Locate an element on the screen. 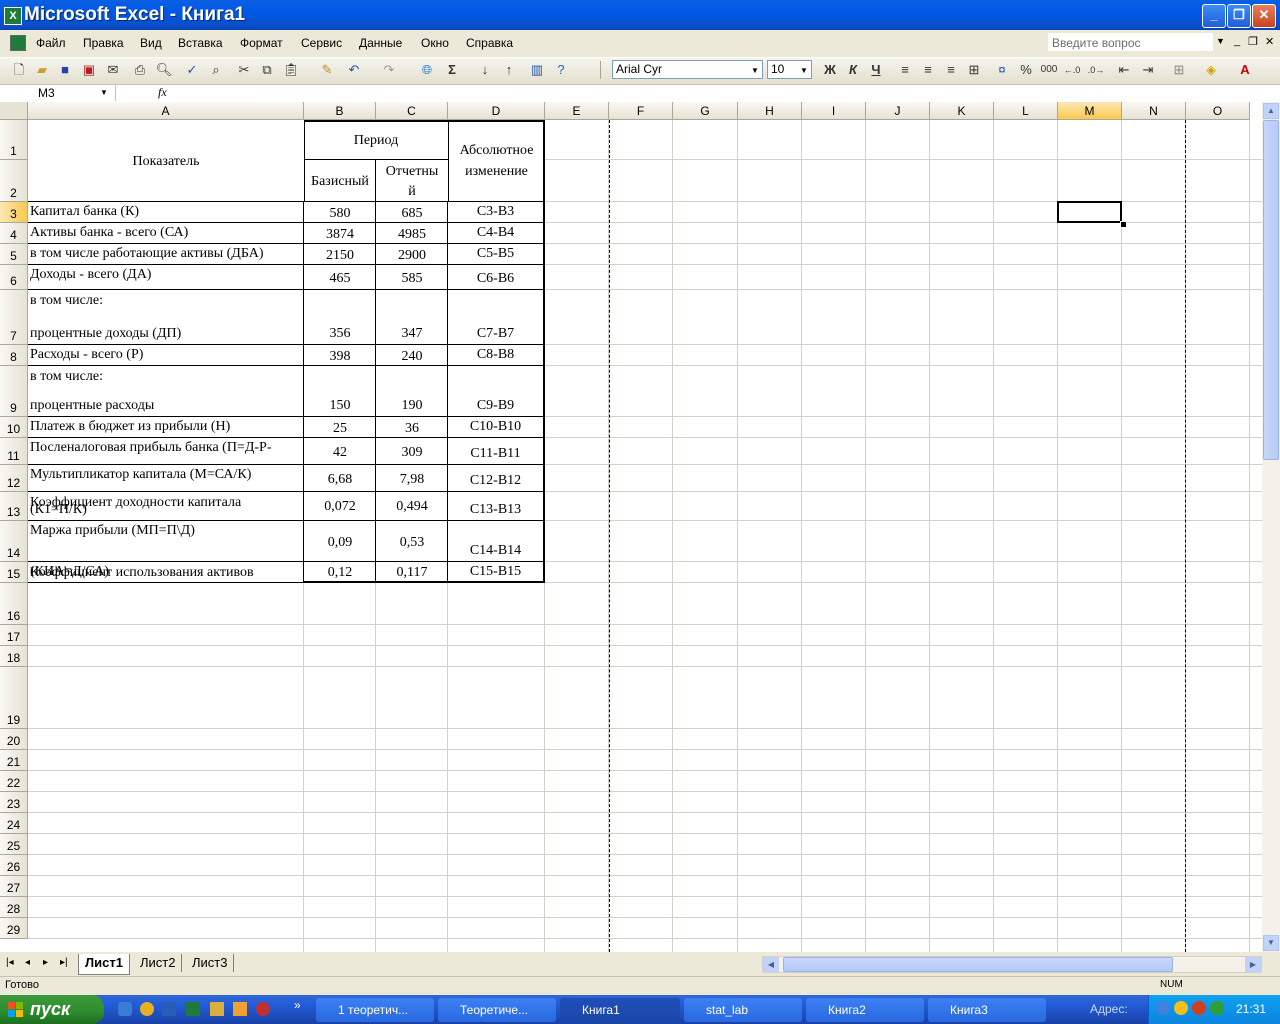 The image size is (1280, 1024). bold-button: Ж is located at coordinates (830, 70).